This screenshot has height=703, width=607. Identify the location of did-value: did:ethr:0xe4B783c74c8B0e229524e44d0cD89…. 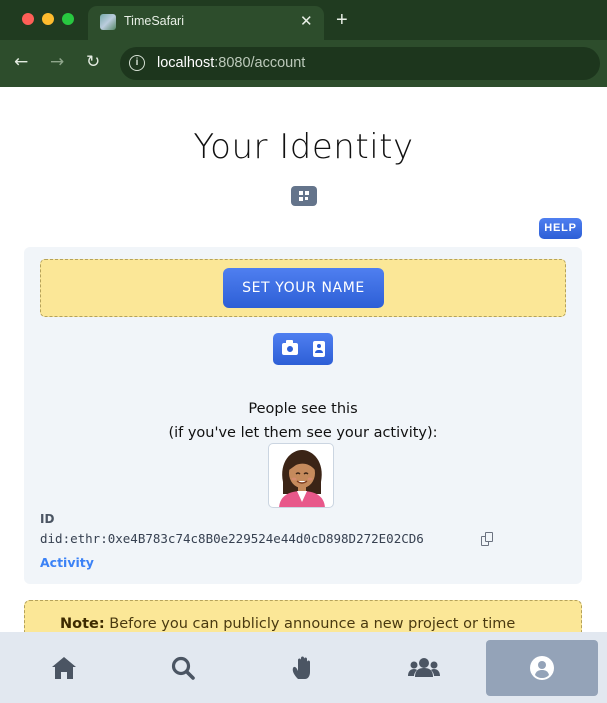
(232, 538).